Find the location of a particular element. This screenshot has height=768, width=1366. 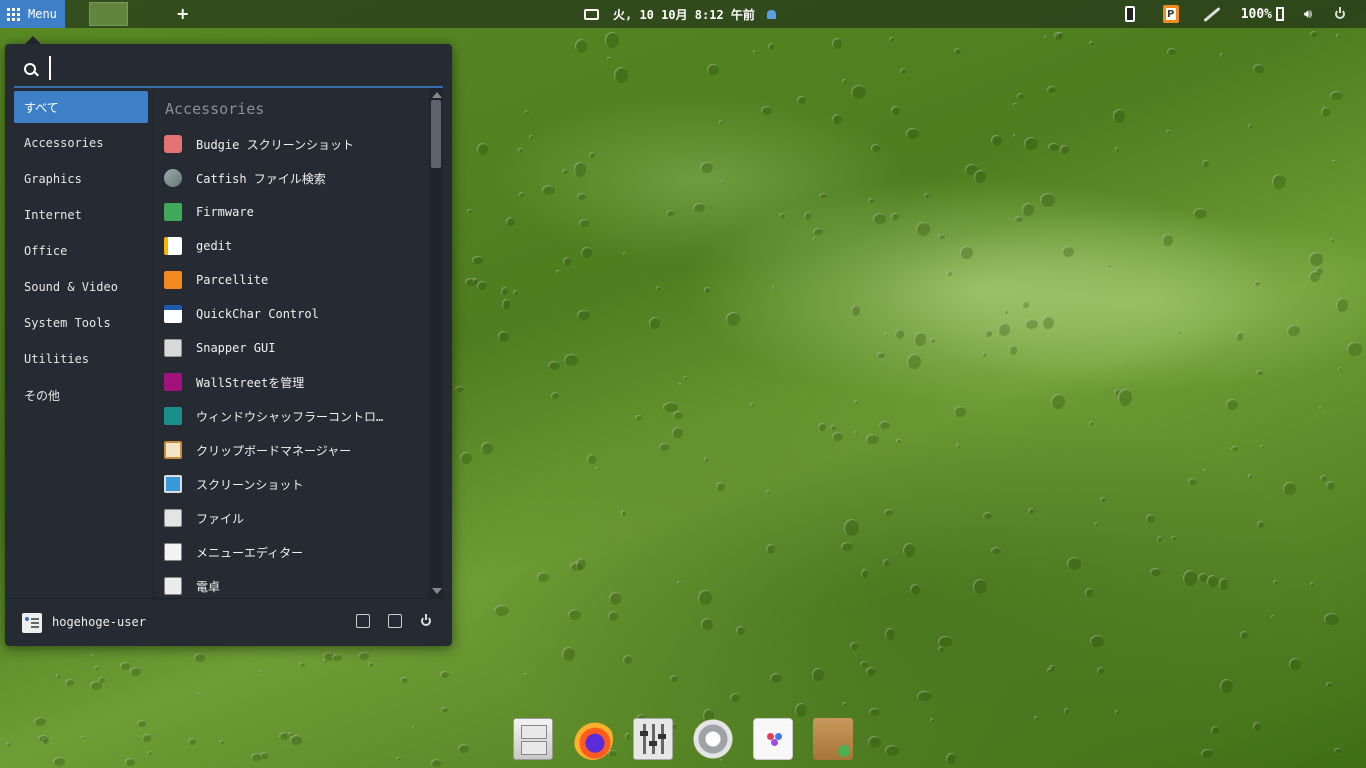

app-firmware: Firmware is located at coordinates (294, 212).